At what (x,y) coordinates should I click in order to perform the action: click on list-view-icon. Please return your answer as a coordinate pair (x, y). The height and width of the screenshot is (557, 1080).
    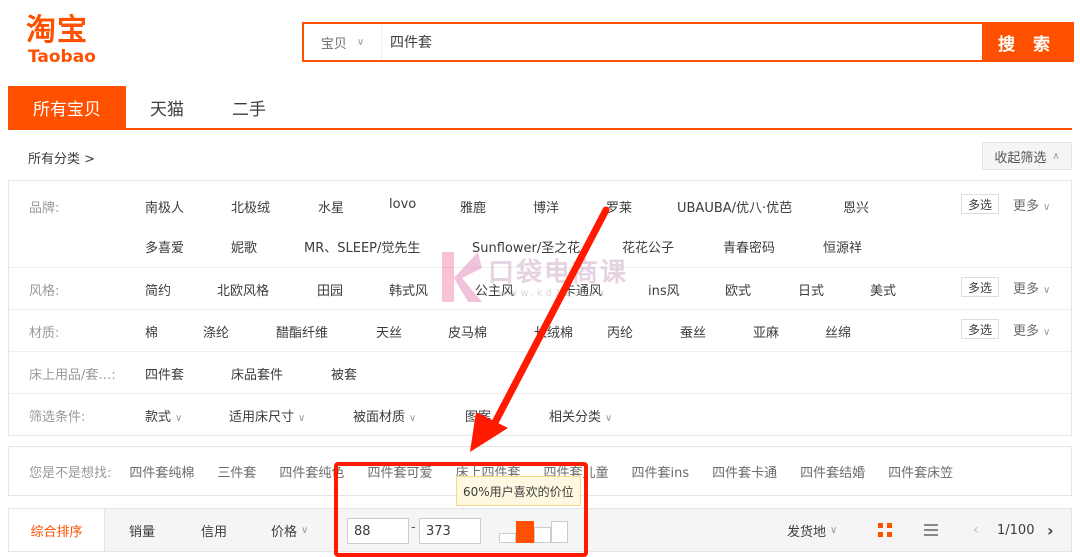
    Looking at the image, I should click on (931, 530).